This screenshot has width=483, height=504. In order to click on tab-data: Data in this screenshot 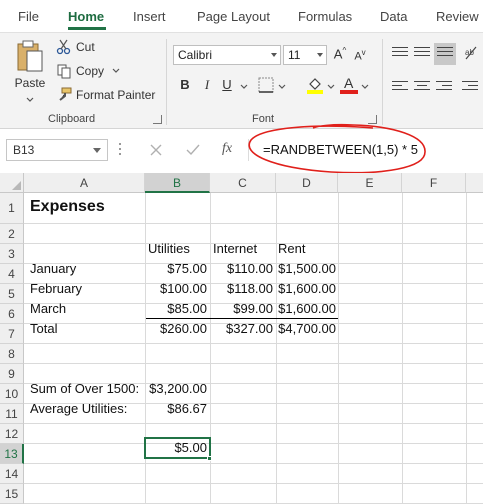, I will do `click(393, 16)`.